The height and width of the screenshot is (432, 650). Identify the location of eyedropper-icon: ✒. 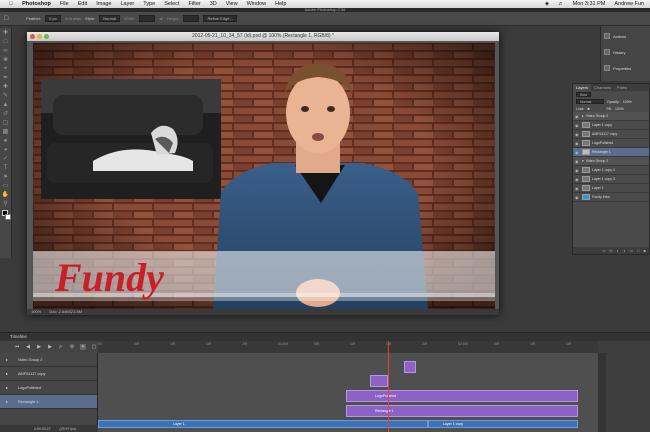
(6, 78).